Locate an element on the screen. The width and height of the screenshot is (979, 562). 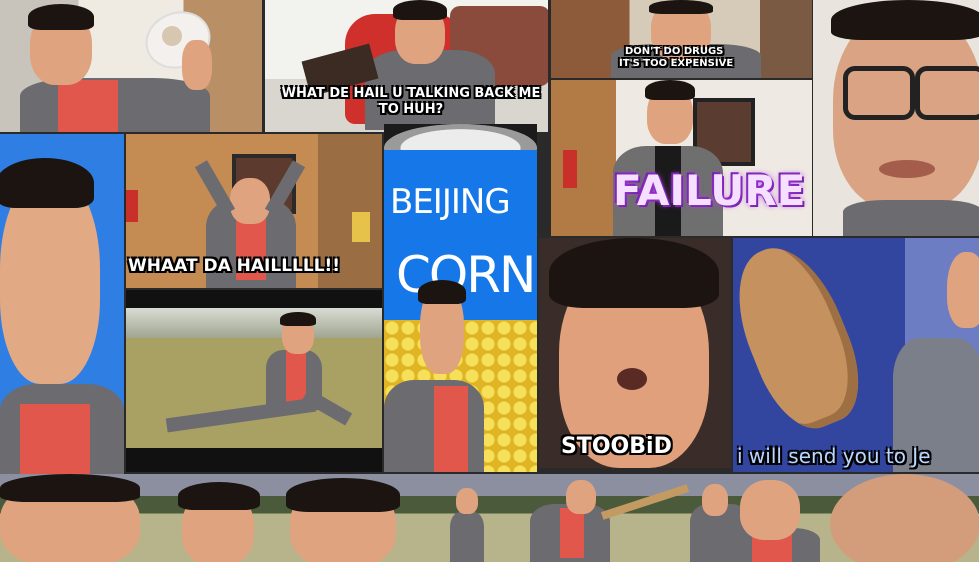
tile-failure: FAILURE is located at coordinates (681, 158).